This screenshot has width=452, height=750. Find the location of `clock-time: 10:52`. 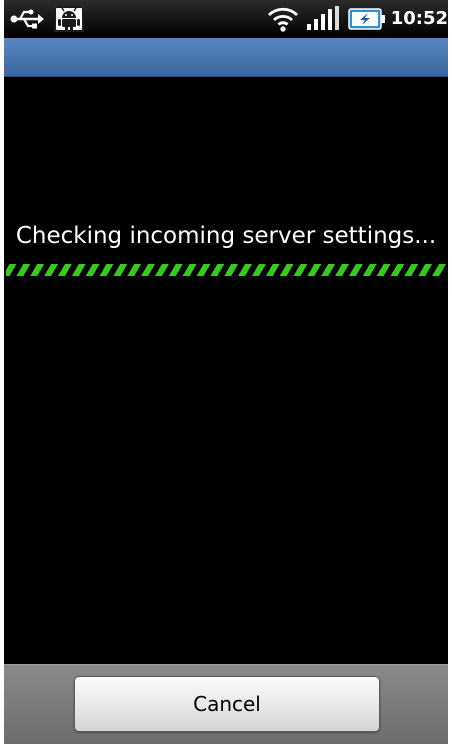

clock-time: 10:52 is located at coordinates (419, 18).